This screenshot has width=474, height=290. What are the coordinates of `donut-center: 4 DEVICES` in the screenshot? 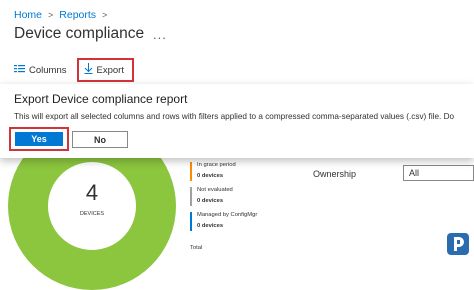 It's located at (92, 206).